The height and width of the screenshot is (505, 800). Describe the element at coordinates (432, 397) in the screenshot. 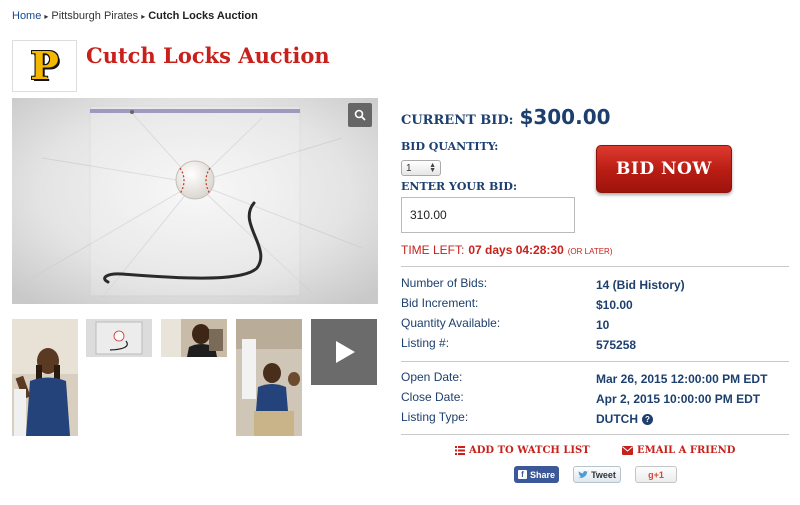

I see `date-label: Close Date:` at that location.